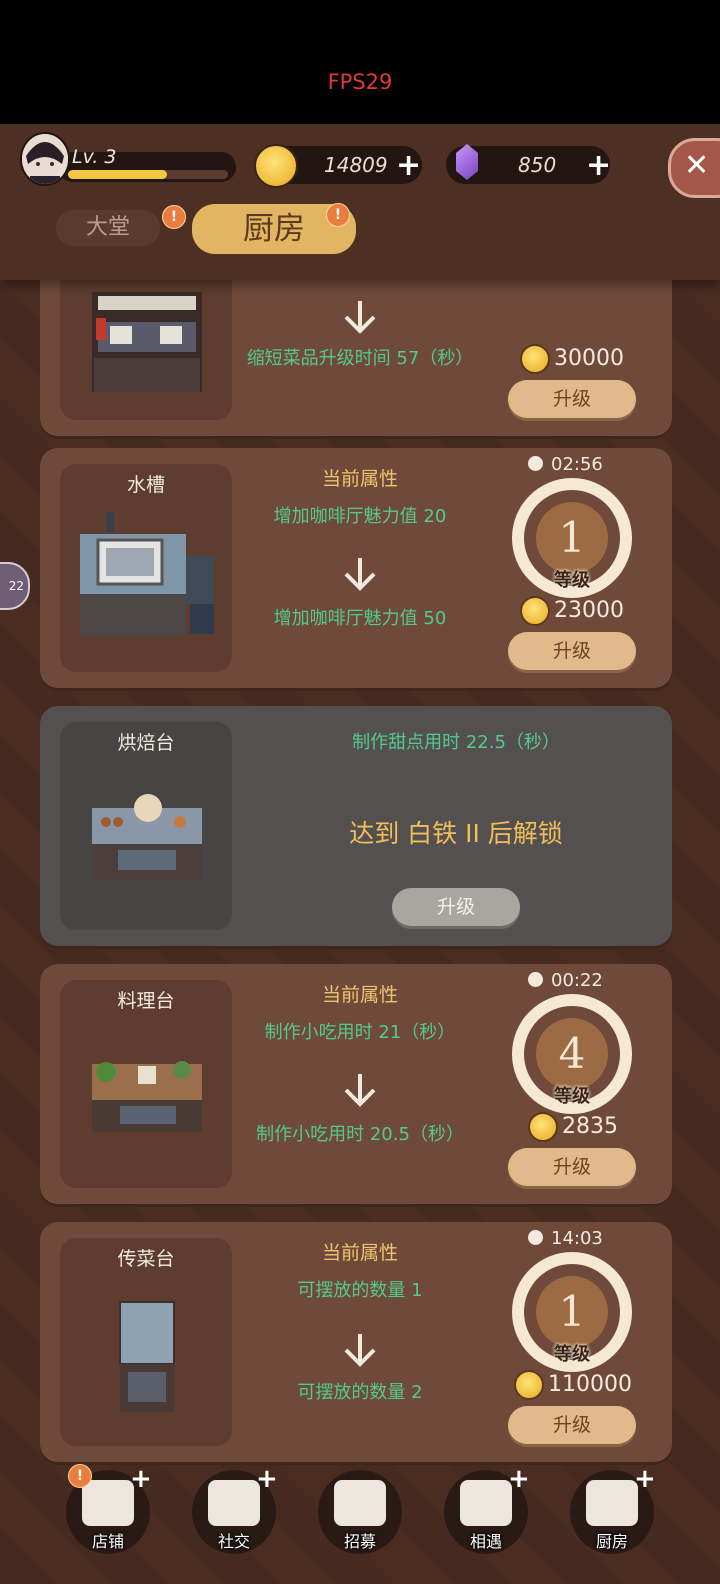 Image resolution: width=720 pixels, height=1584 pixels. I want to click on baking-station-art, so click(147, 837).